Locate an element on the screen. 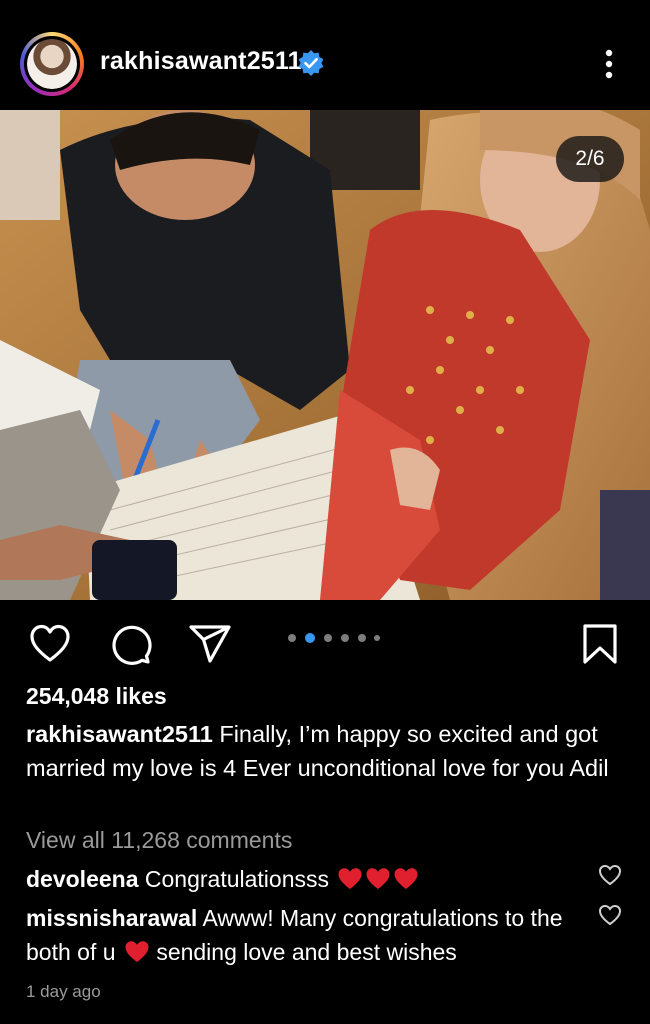 The width and height of the screenshot is (650, 1024). like-icon is located at coordinates (50, 644).